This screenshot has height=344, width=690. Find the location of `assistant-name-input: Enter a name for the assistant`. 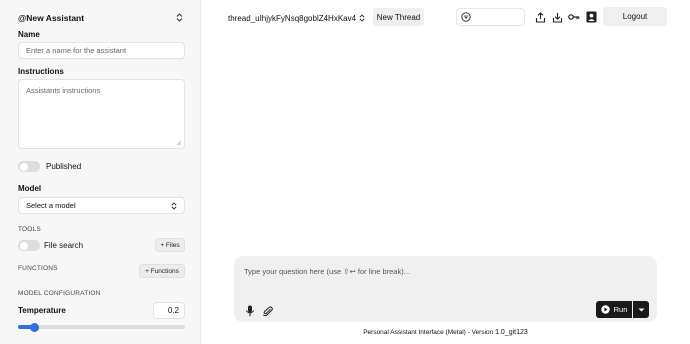

assistant-name-input: Enter a name for the assistant is located at coordinates (101, 50).